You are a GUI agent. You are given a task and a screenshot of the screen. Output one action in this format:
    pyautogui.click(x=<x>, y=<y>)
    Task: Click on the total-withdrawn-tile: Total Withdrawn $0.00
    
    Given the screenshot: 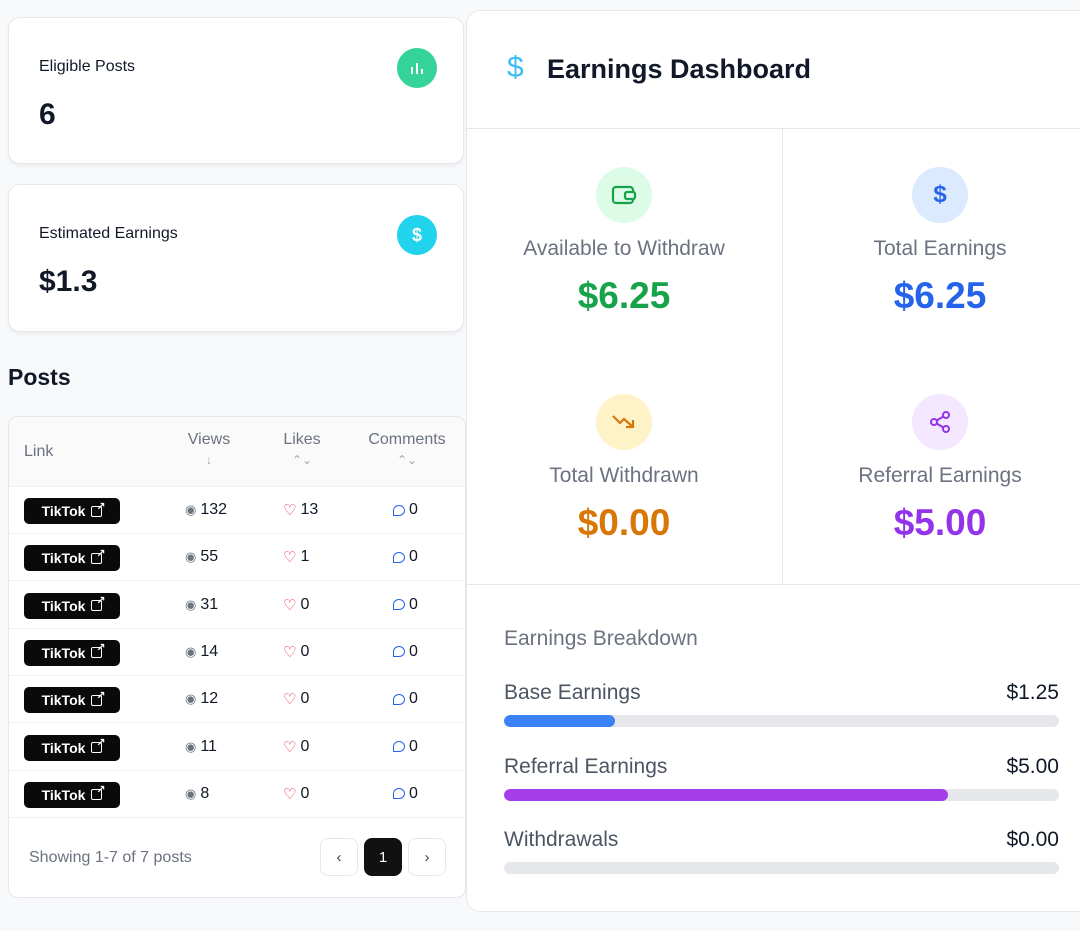 What is the action you would take?
    pyautogui.click(x=624, y=469)
    